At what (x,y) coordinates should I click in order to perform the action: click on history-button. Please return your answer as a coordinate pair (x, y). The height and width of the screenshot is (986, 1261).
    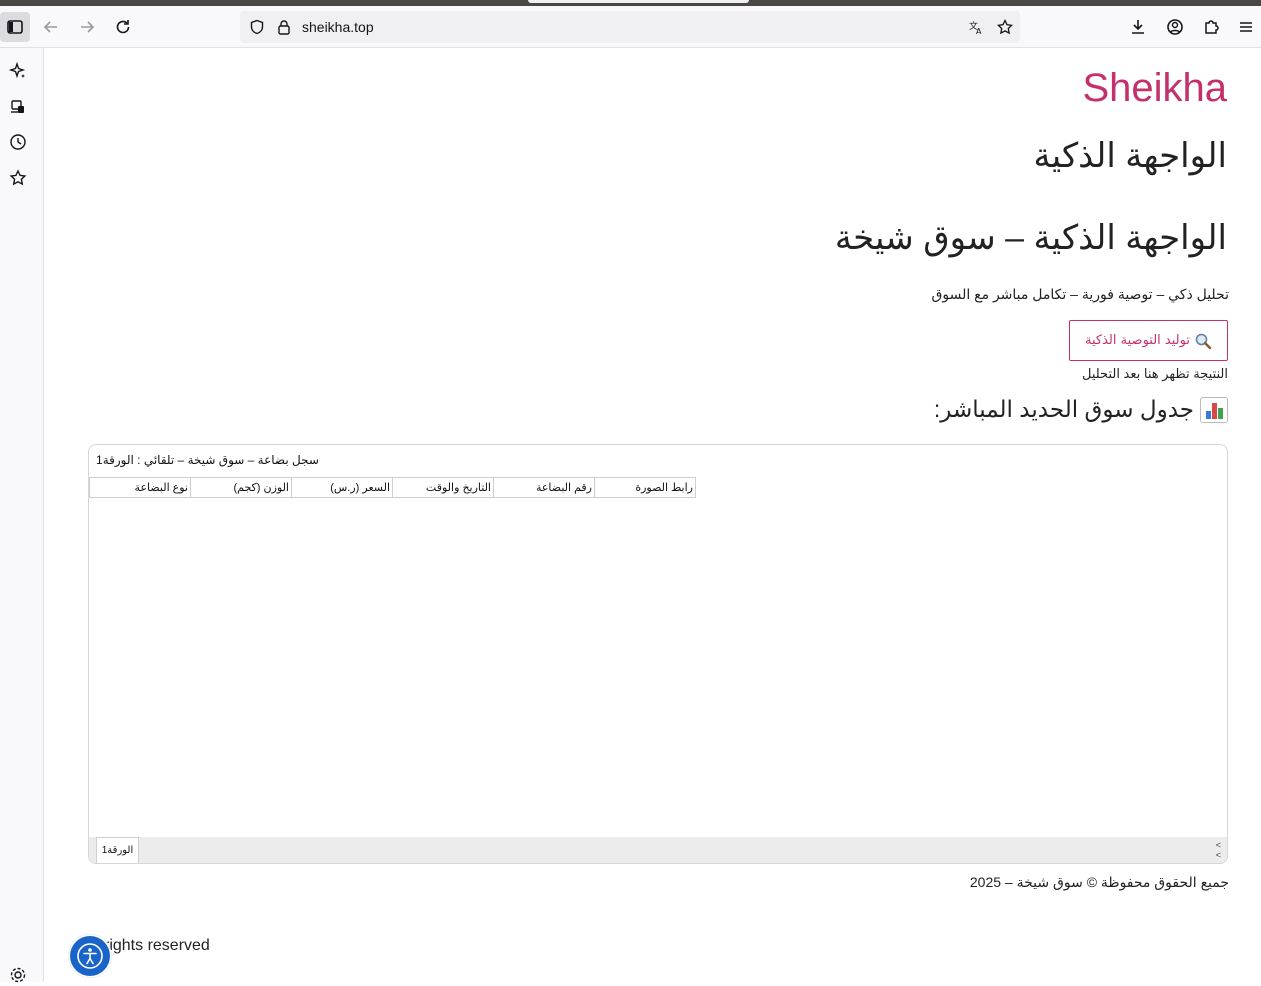
    Looking at the image, I should click on (18, 142).